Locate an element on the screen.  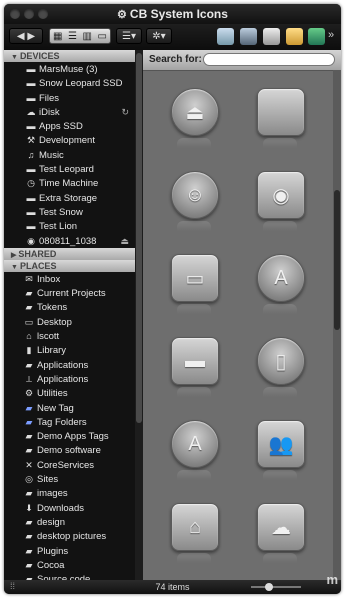
main-scrollbar is located at coordinates (337, 325).